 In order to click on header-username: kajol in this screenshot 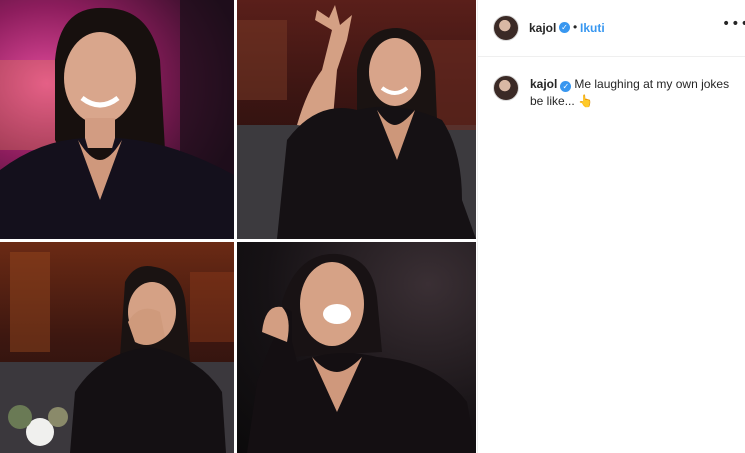, I will do `click(542, 28)`.